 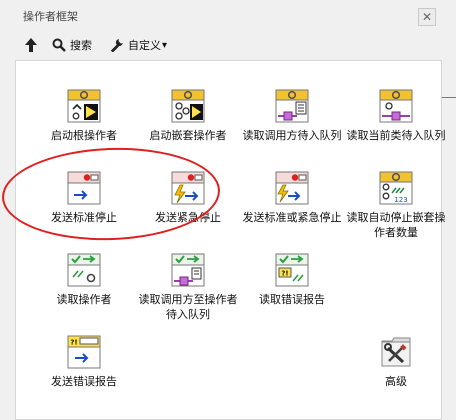 I want to click on palette-item-send-normal-stop: 发送标准停止, so click(x=84, y=198).